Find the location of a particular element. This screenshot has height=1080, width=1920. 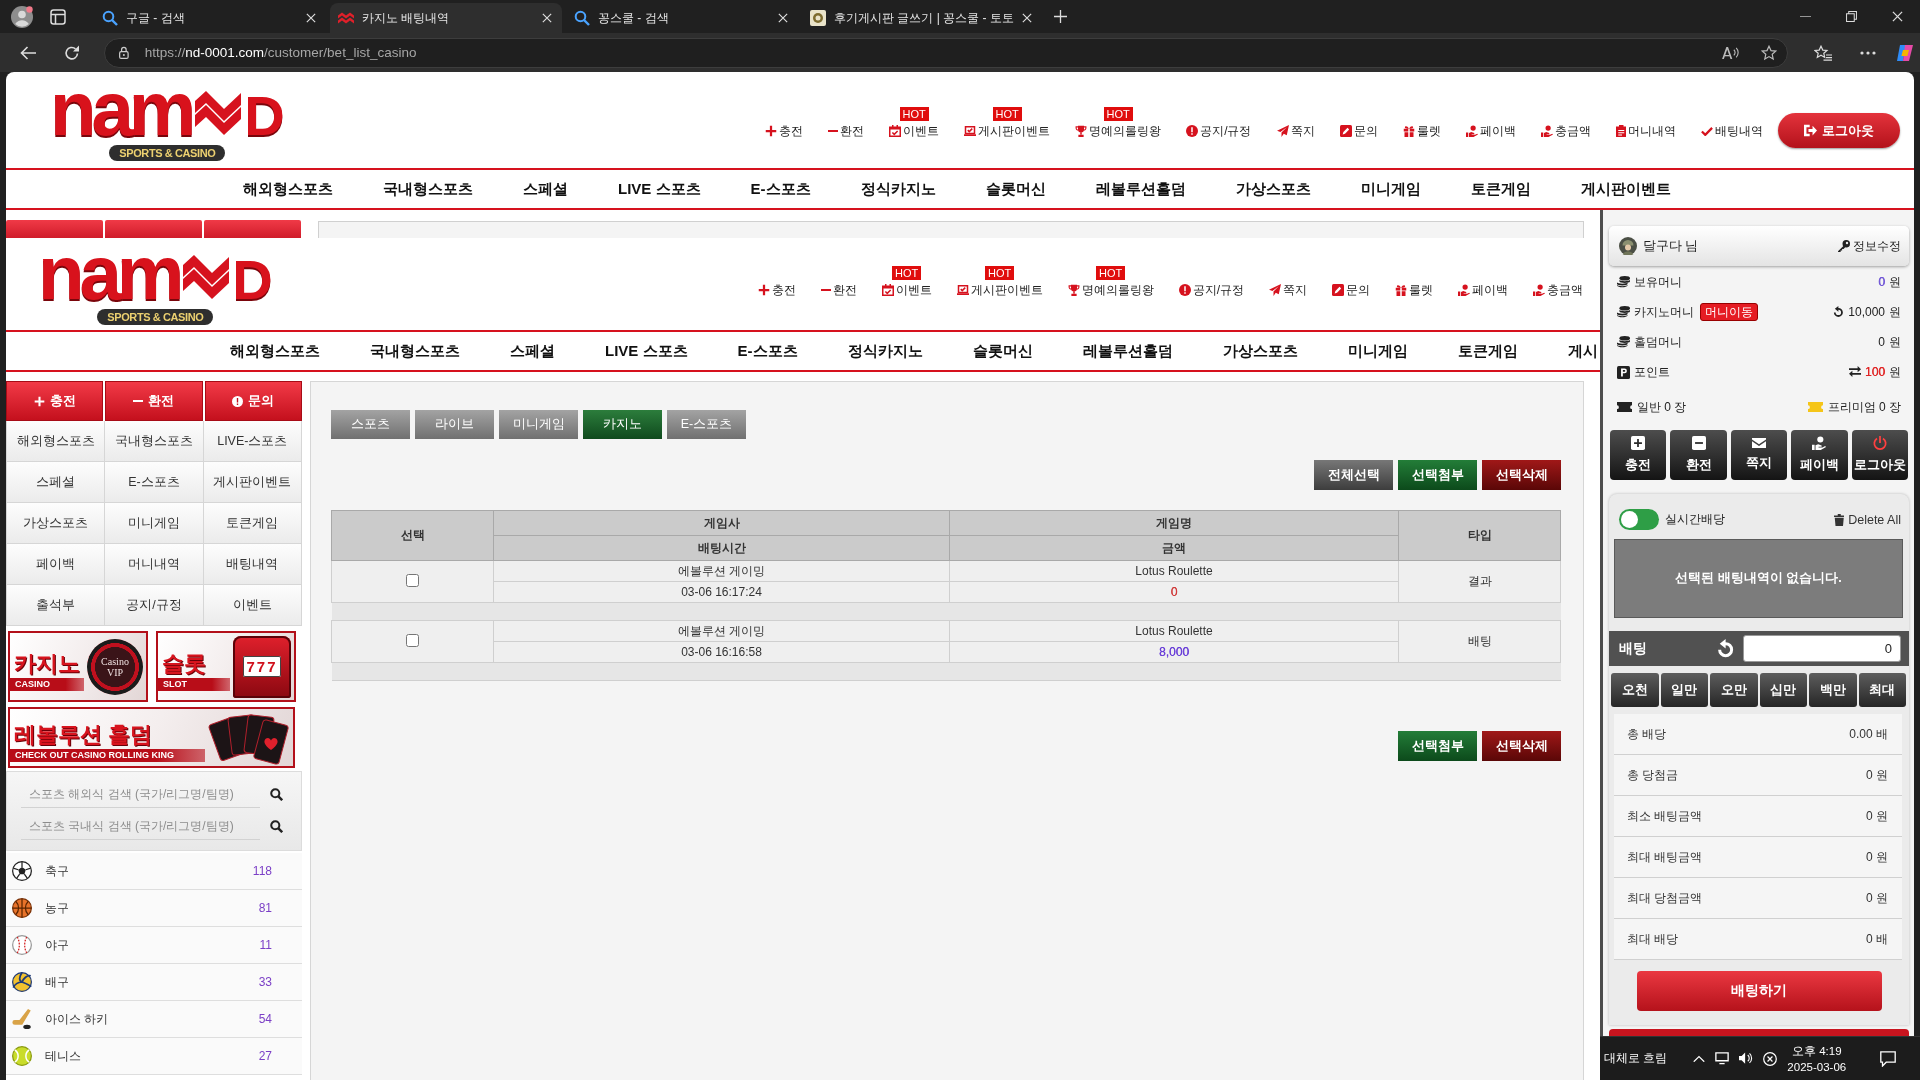

delete-all-button: Delete All is located at coordinates (1867, 519).